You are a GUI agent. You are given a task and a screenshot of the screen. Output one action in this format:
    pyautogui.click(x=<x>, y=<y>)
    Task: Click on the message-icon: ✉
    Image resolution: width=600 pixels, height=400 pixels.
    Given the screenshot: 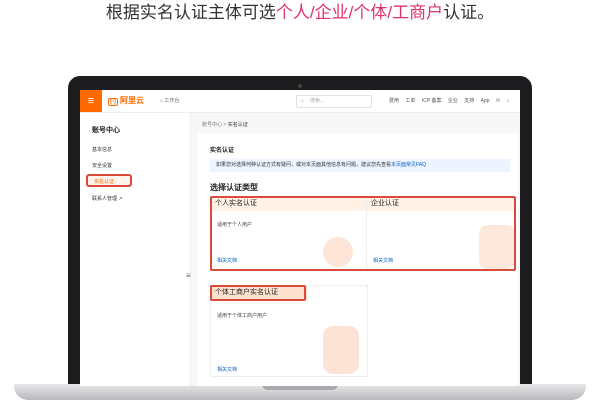 What is the action you would take?
    pyautogui.click(x=498, y=101)
    